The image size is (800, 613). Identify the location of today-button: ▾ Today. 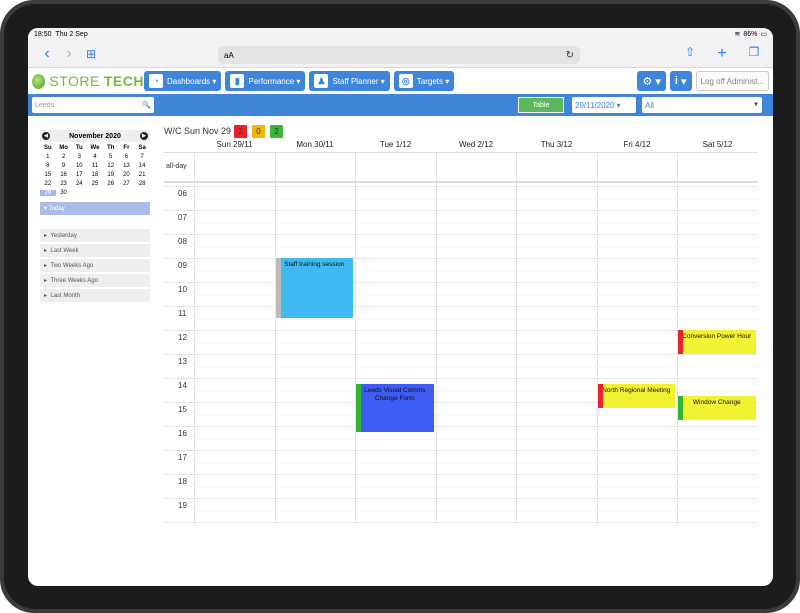
(95, 208).